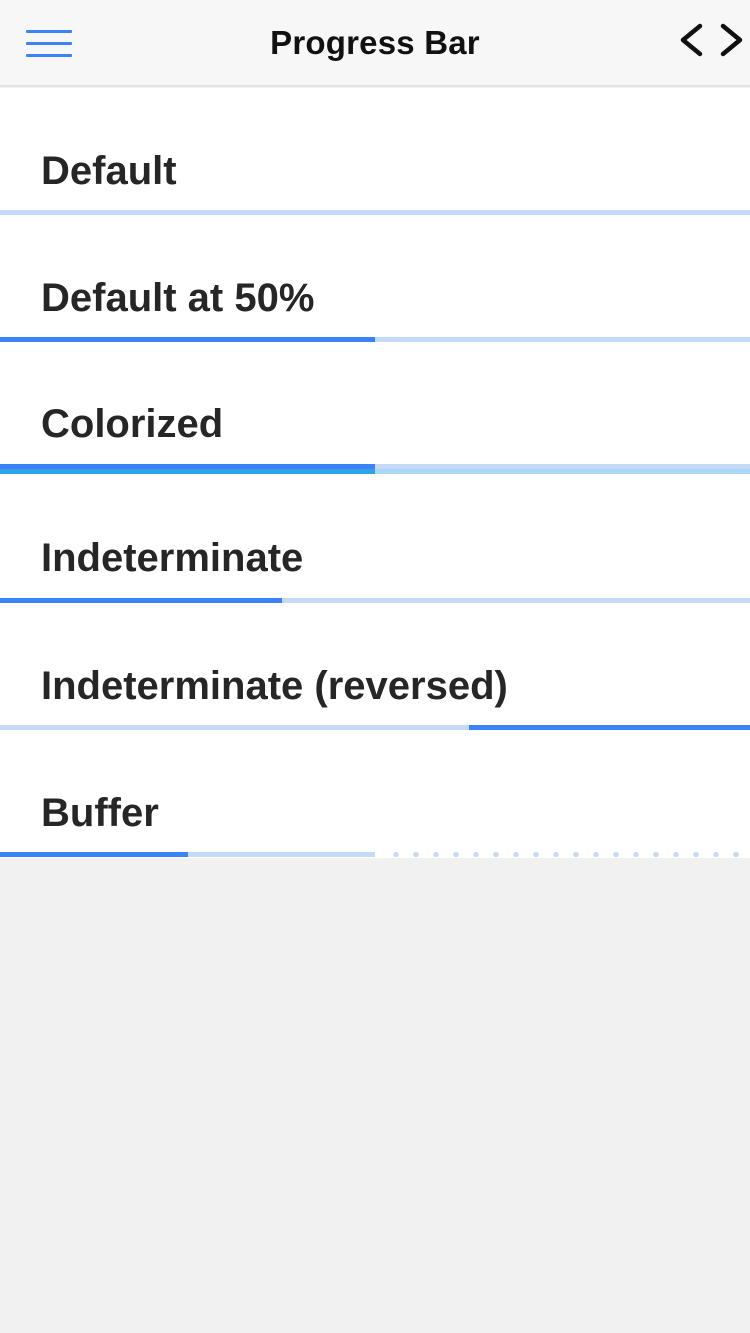 This screenshot has width=750, height=1333. What do you see at coordinates (132, 424) in the screenshot?
I see `example-label-colorized: Colorized` at bounding box center [132, 424].